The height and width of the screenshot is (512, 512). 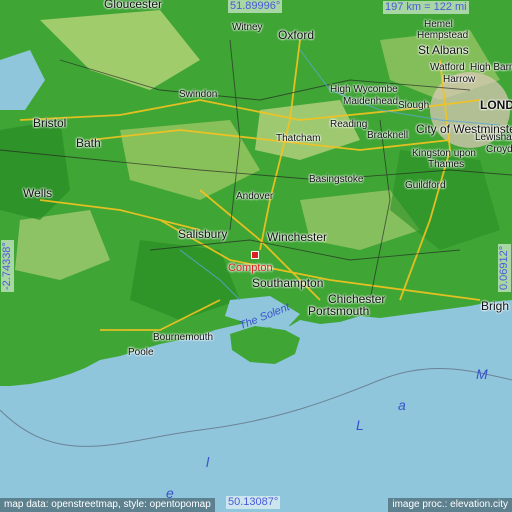 I want to click on label-reading: Reading, so click(x=349, y=124).